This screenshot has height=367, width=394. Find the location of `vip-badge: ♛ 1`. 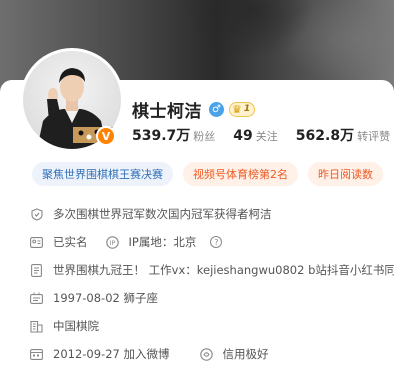

vip-badge: ♛ 1 is located at coordinates (242, 109).